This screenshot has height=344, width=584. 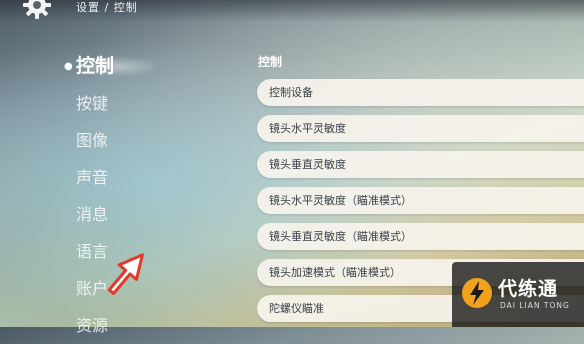 I want to click on sidebar-item-sound: 声音, so click(x=120, y=177).